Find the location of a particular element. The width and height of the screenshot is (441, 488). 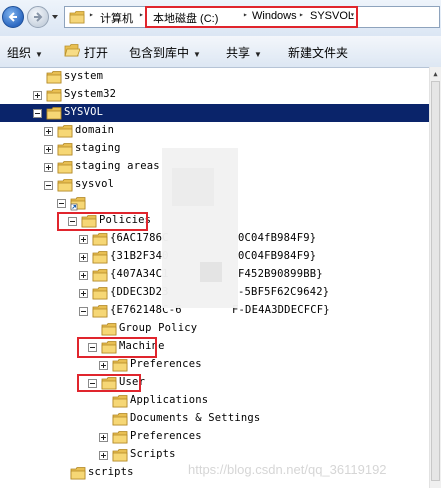

share-label: 共享 is located at coordinates (238, 53).